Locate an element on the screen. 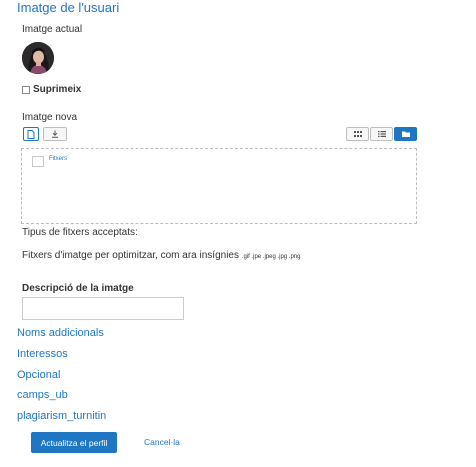 This screenshot has height=467, width=476. download-icon is located at coordinates (55, 134).